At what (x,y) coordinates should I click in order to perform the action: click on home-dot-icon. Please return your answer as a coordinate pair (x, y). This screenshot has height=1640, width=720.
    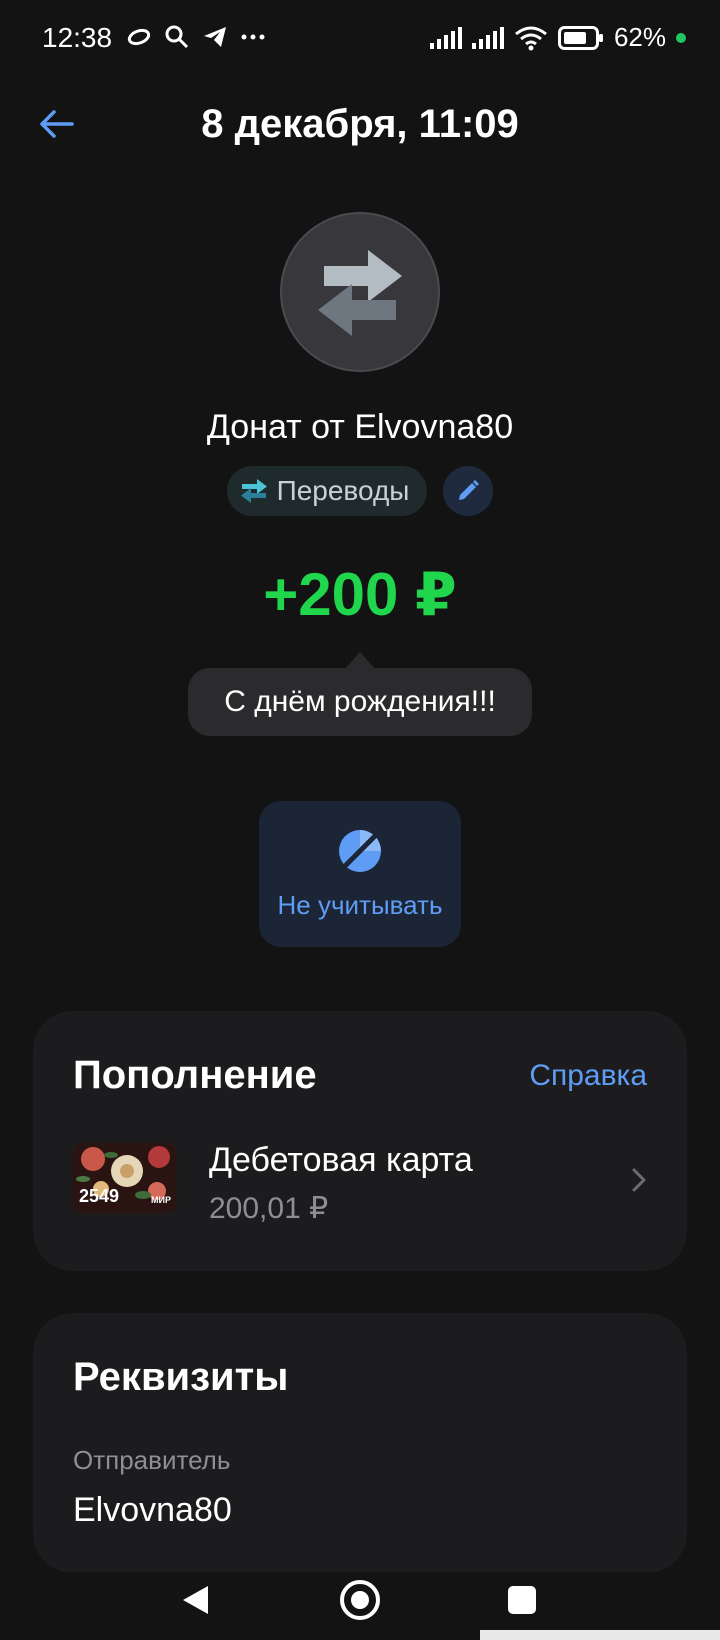
    Looking at the image, I should click on (360, 1600).